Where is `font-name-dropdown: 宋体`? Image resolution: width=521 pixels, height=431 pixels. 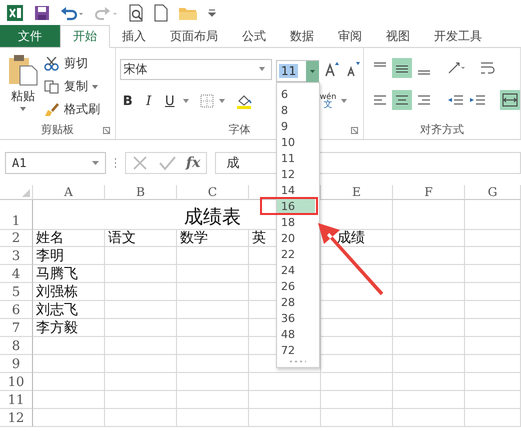 font-name-dropdown: 宋体 is located at coordinates (196, 69).